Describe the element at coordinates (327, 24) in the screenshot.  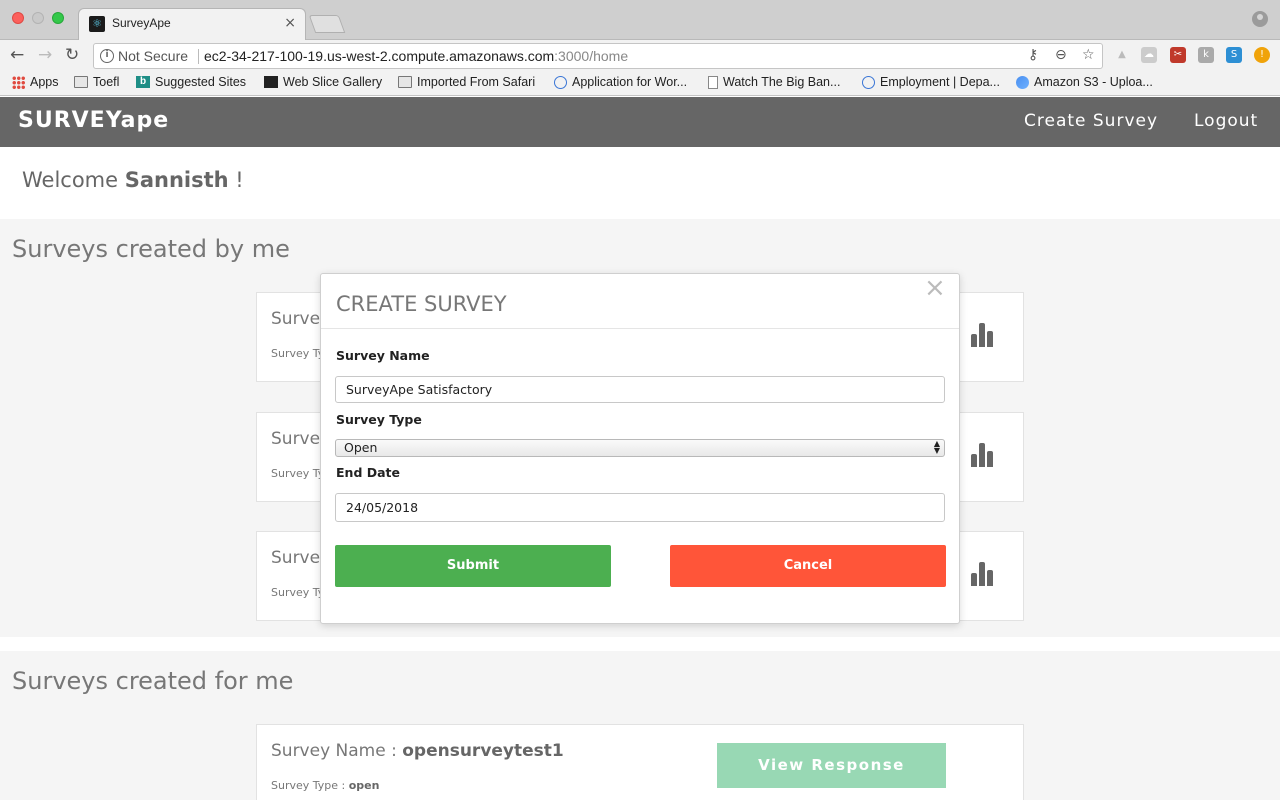
I see `new-tab-button` at that location.